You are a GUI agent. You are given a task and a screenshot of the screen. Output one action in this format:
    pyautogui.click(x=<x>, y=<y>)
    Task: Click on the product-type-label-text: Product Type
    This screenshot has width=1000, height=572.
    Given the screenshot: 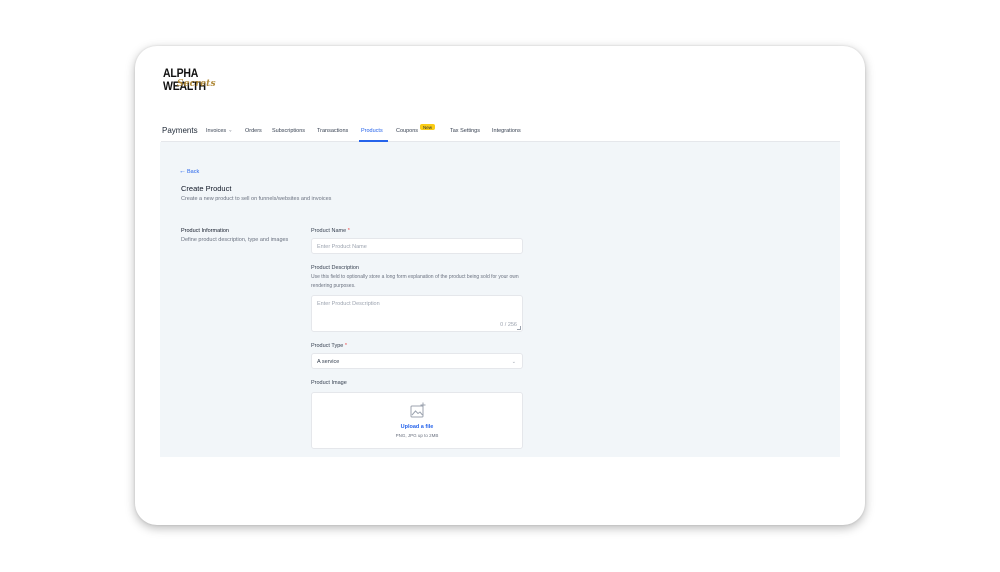 What is the action you would take?
    pyautogui.click(x=327, y=346)
    